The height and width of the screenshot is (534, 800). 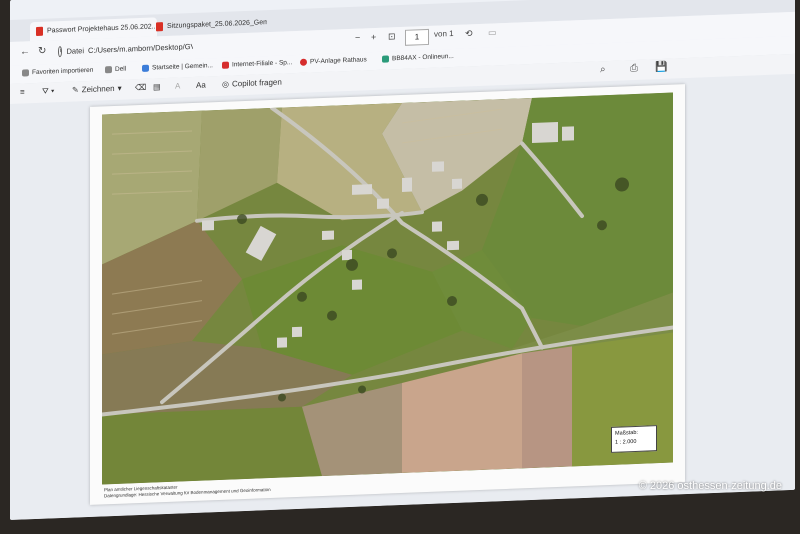 What do you see at coordinates (661, 67) in the screenshot?
I see `save-icon: 💾` at bounding box center [661, 67].